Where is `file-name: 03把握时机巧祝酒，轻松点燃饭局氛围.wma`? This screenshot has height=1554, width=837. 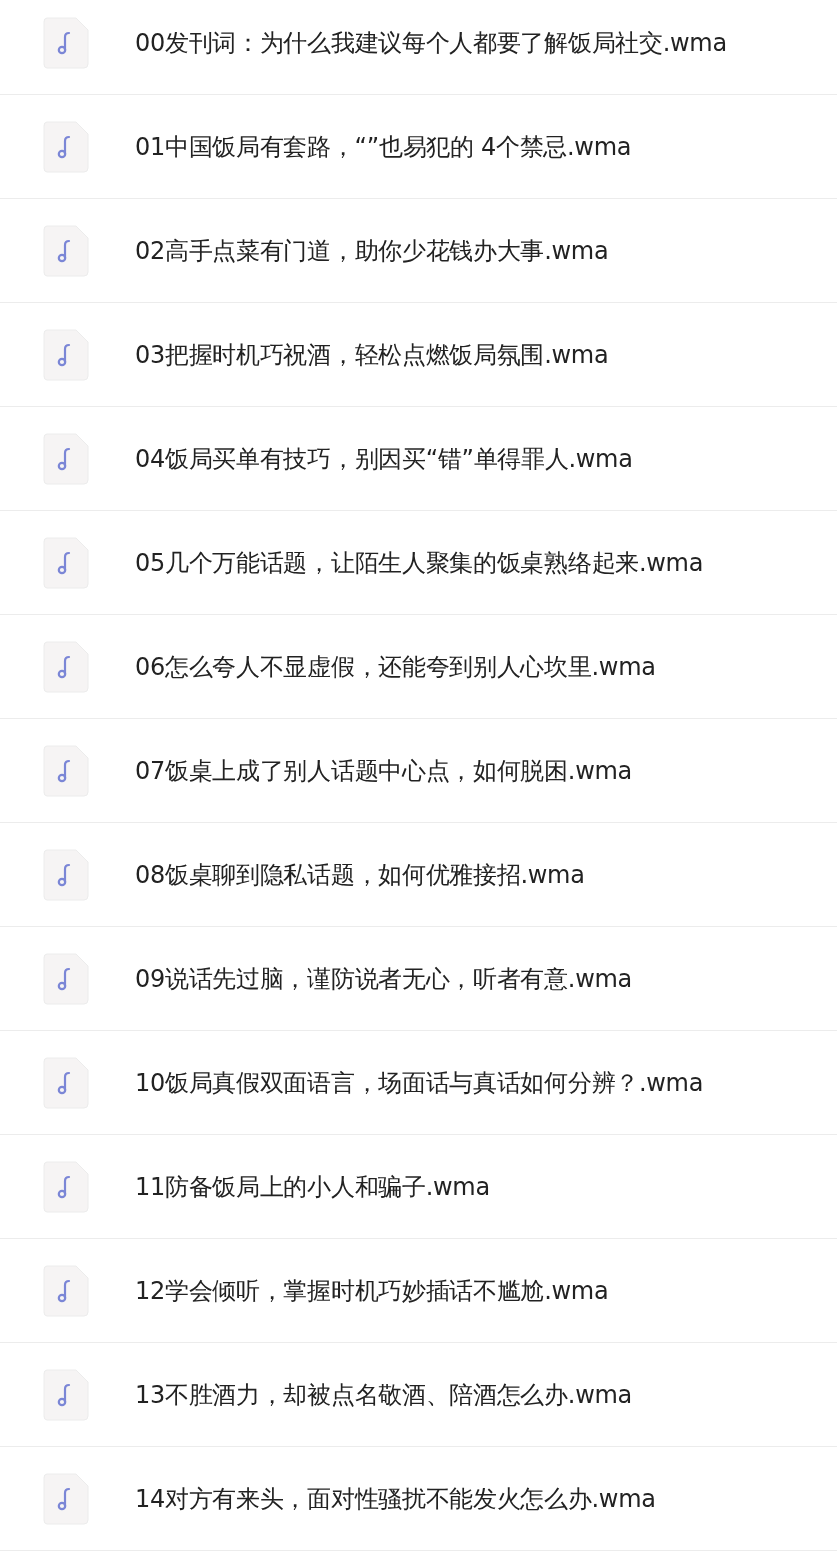
file-name: 03把握时机巧祝酒，轻松点燃饭局氛围.wma is located at coordinates (372, 355).